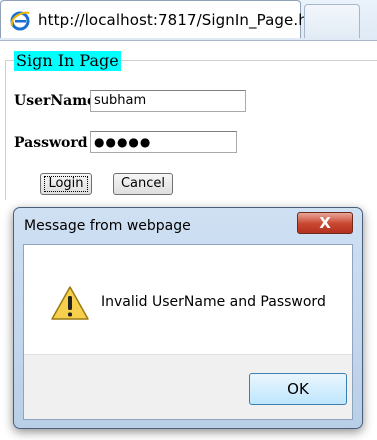 The width and height of the screenshot is (377, 440). I want to click on warning-icon, so click(70, 303).